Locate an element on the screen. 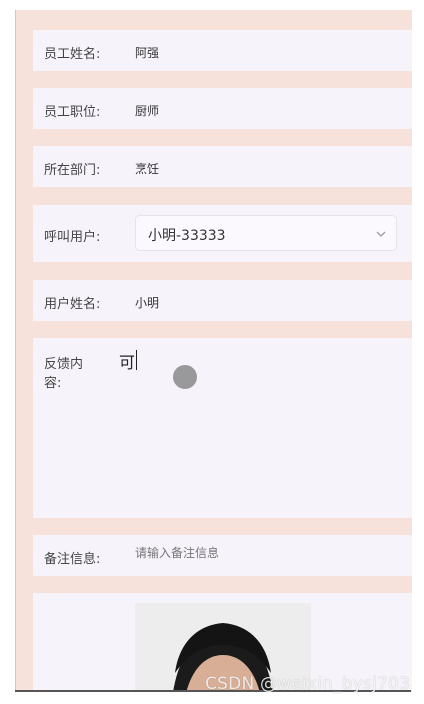 The image size is (424, 704). department-label: 所在部门: is located at coordinates (72, 170).